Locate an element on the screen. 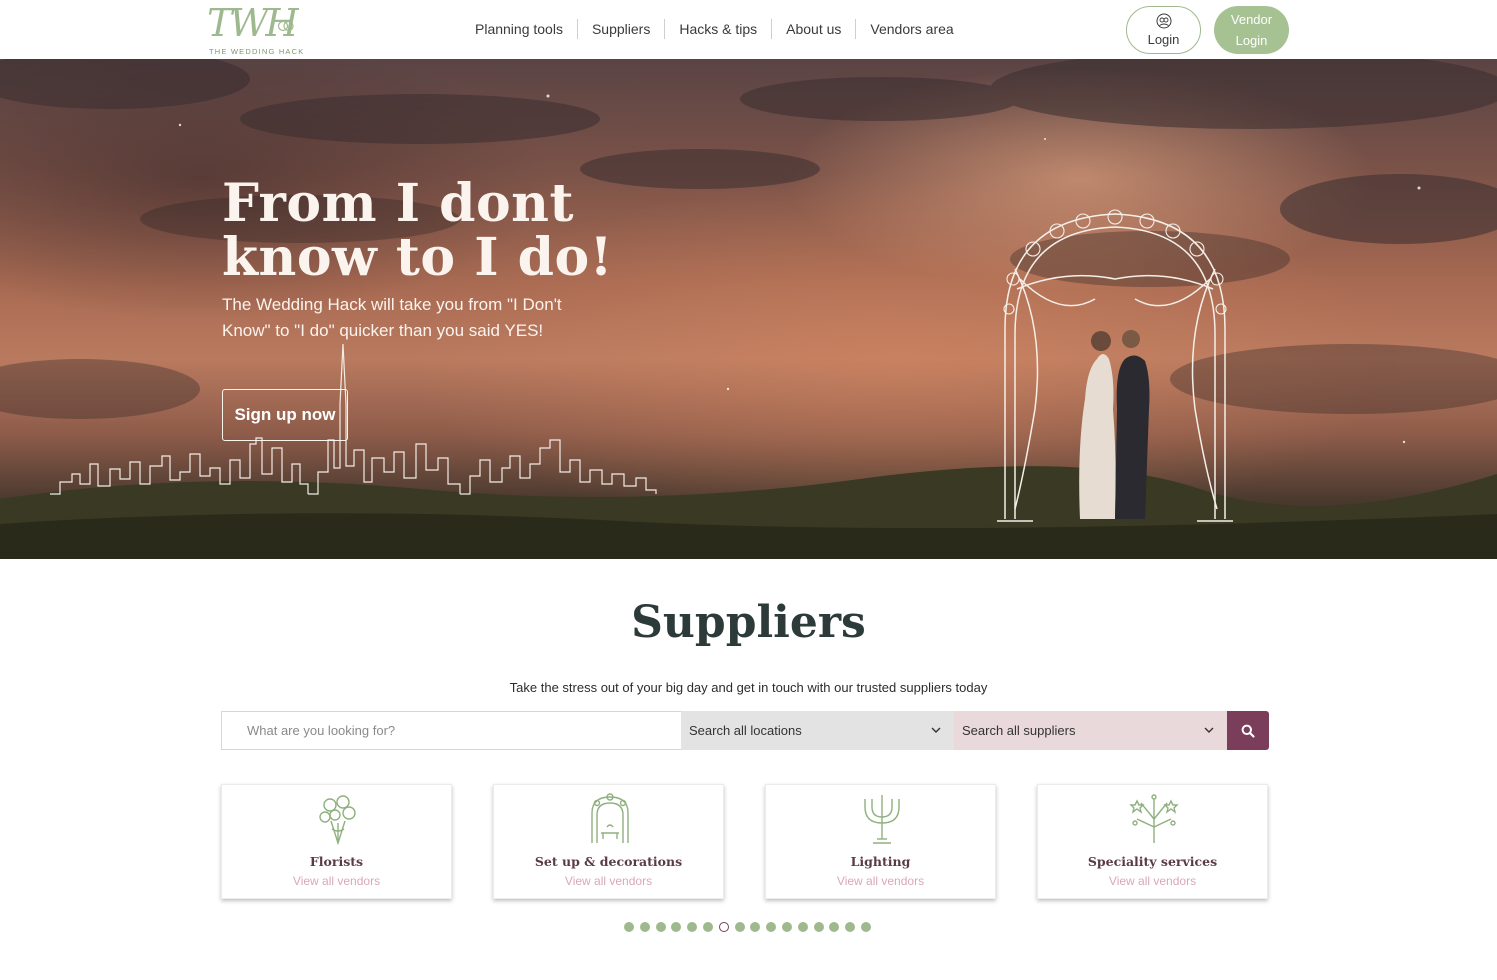  fireworks-icon is located at coordinates (1154, 818).